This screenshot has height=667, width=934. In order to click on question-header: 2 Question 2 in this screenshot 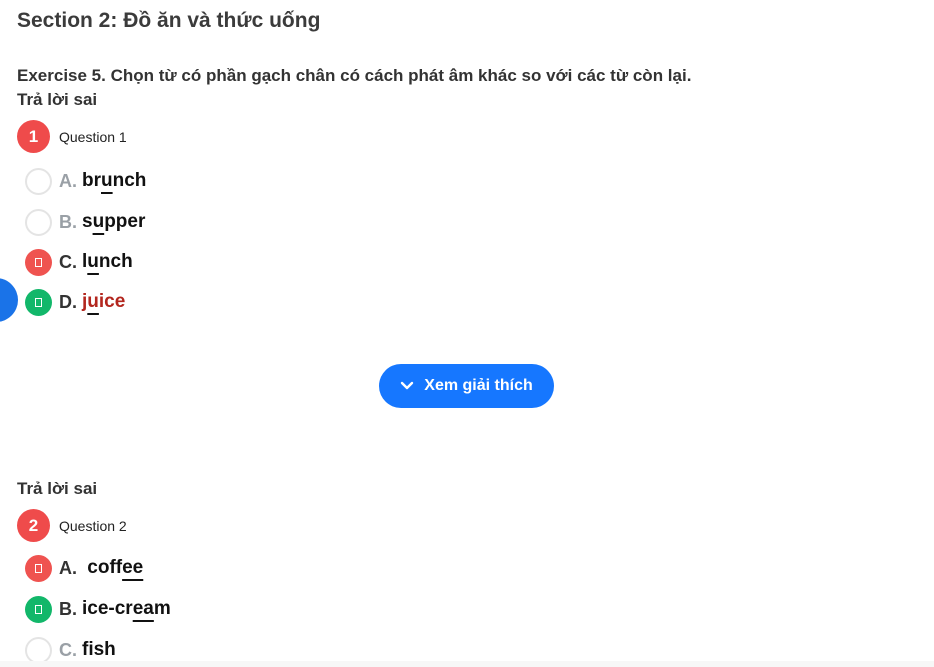, I will do `click(72, 525)`.